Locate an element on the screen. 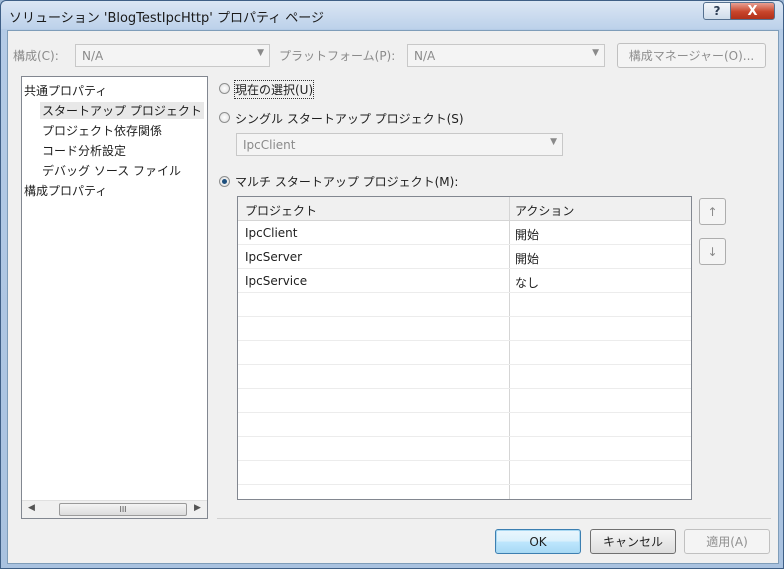 The image size is (784, 569). tree-item-startup-project: スタートアップ プロジェクト is located at coordinates (122, 110).